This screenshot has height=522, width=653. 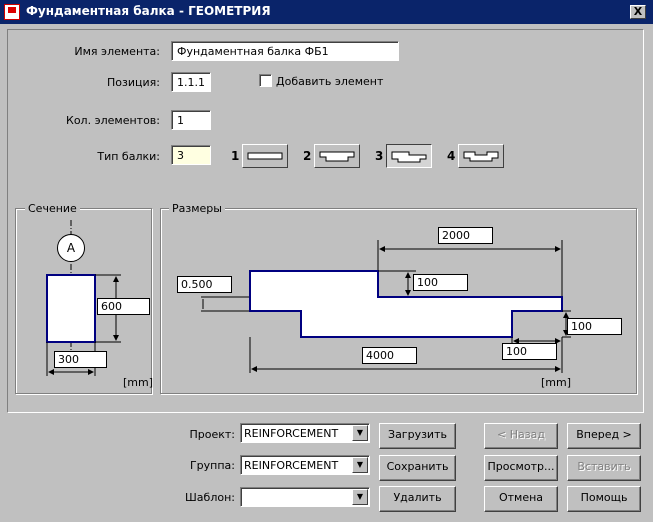 I want to click on beam-type-4-button, so click(x=481, y=156).